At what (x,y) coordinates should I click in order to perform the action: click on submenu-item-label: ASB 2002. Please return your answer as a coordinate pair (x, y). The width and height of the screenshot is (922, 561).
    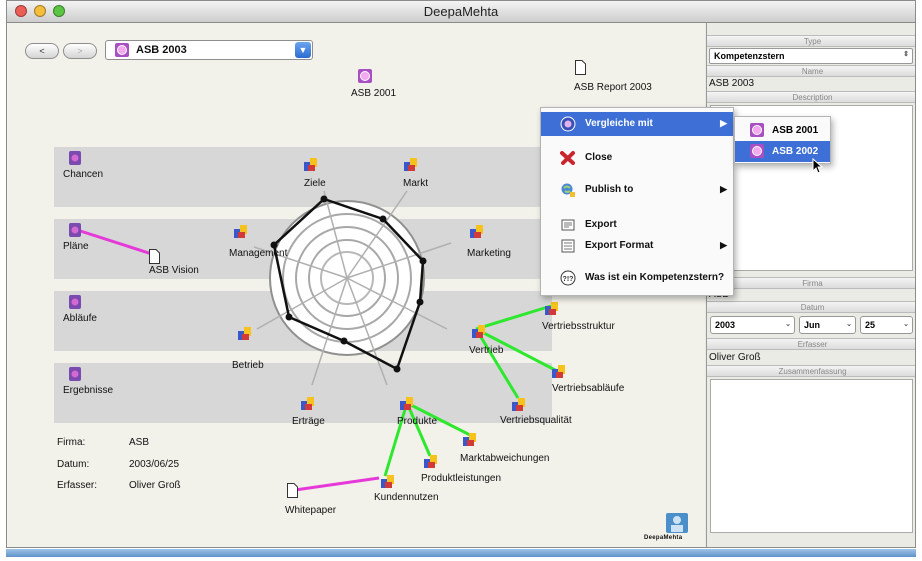
    Looking at the image, I should click on (795, 151).